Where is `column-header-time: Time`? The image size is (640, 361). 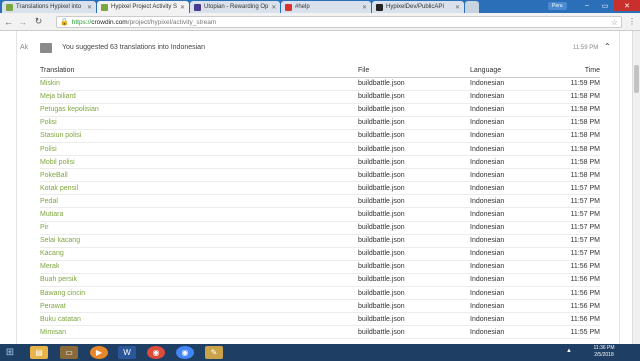
column-header-time: Time is located at coordinates (580, 71).